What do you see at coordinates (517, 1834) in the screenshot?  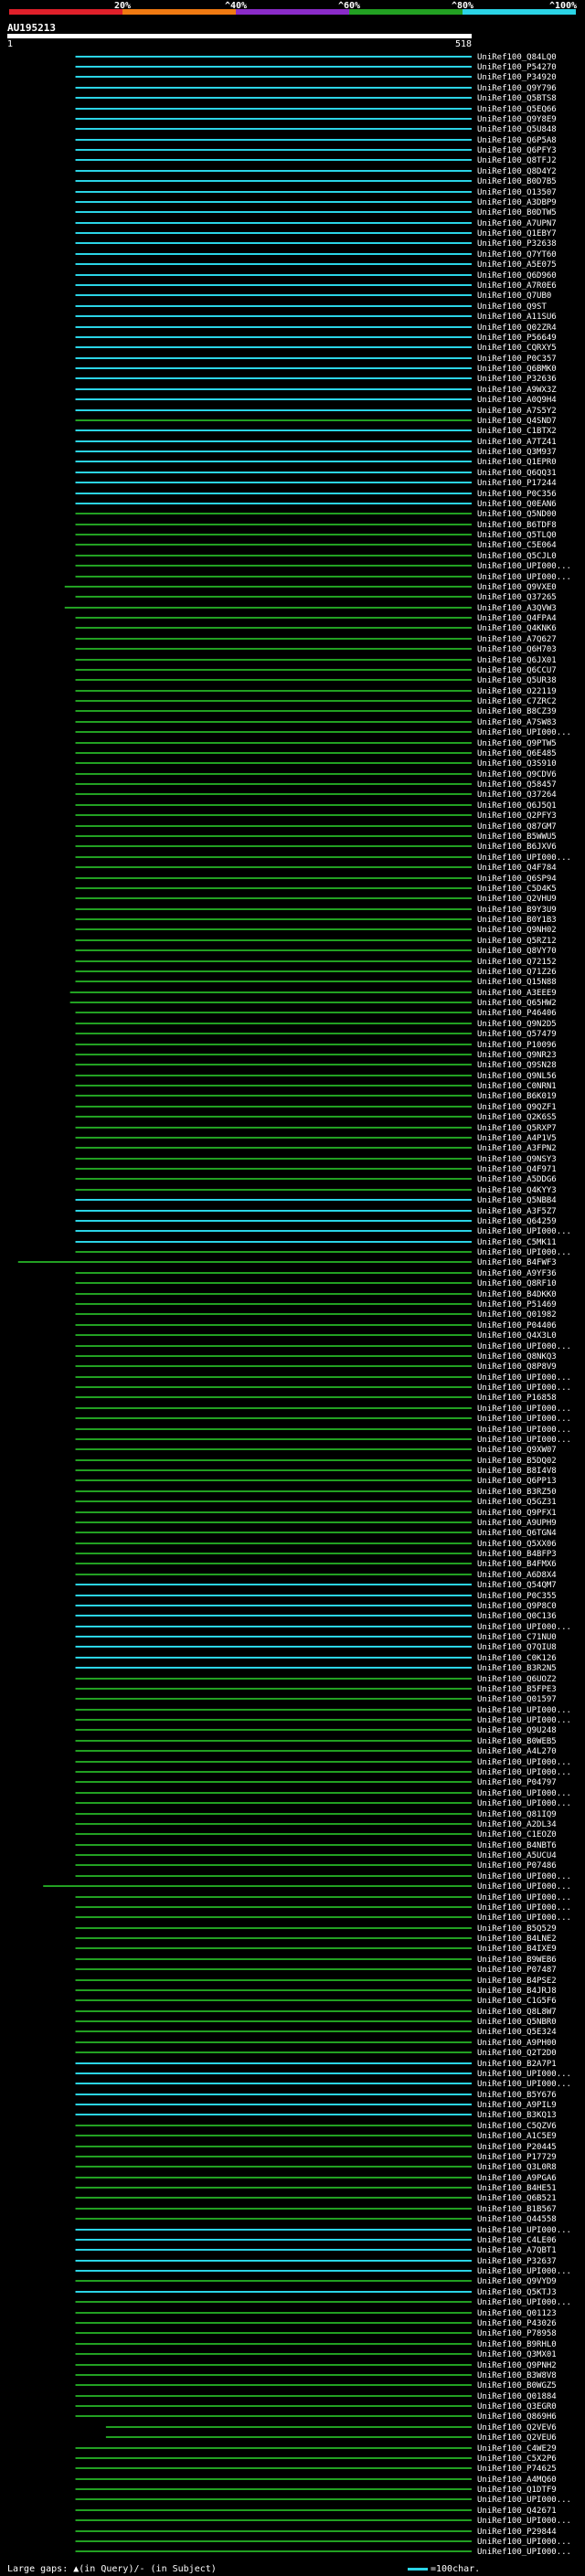 I see `hit-label: UniRef100_C1EOZ0` at bounding box center [517, 1834].